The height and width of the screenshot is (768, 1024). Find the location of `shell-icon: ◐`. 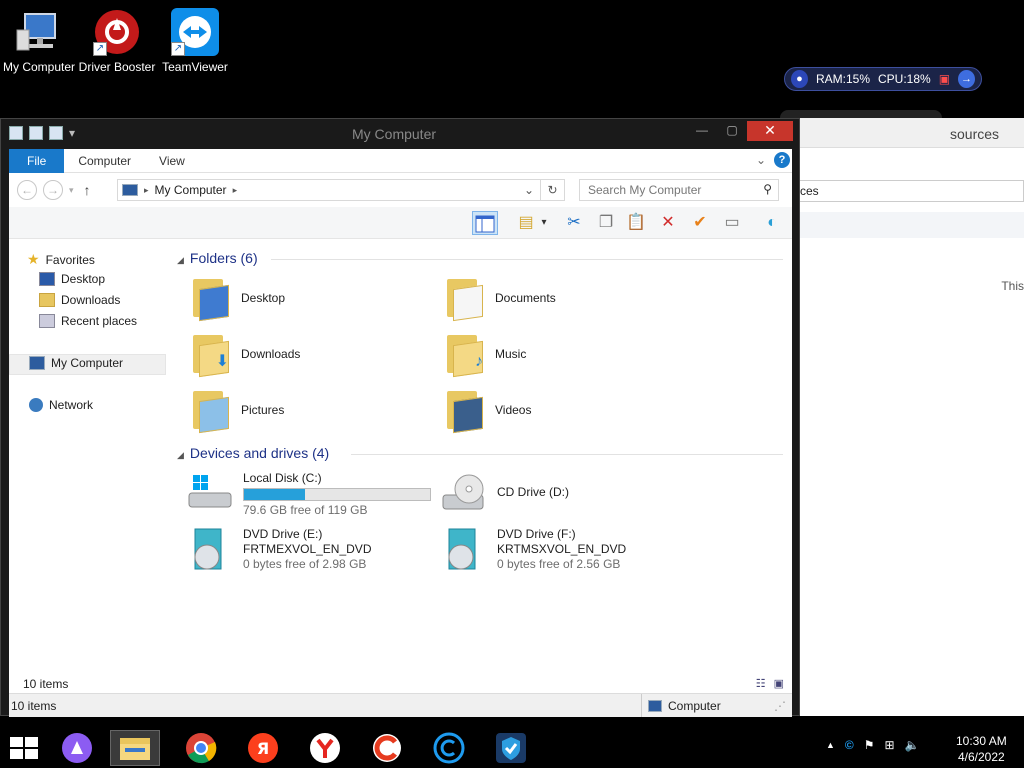

shell-icon: ◐ is located at coordinates (772, 223).